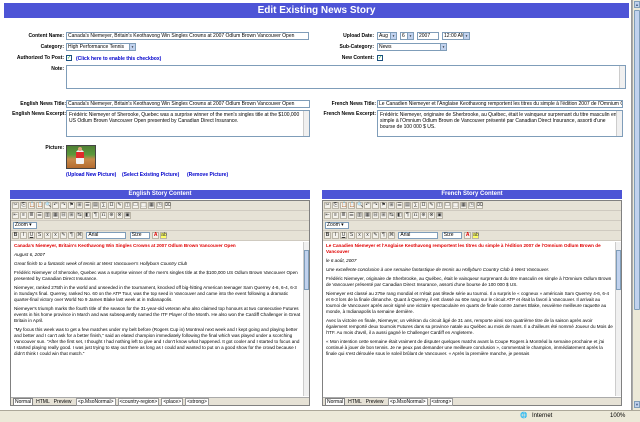 The image size is (640, 422). I want to click on remove-picture-link: (Remove Picture), so click(207, 175).